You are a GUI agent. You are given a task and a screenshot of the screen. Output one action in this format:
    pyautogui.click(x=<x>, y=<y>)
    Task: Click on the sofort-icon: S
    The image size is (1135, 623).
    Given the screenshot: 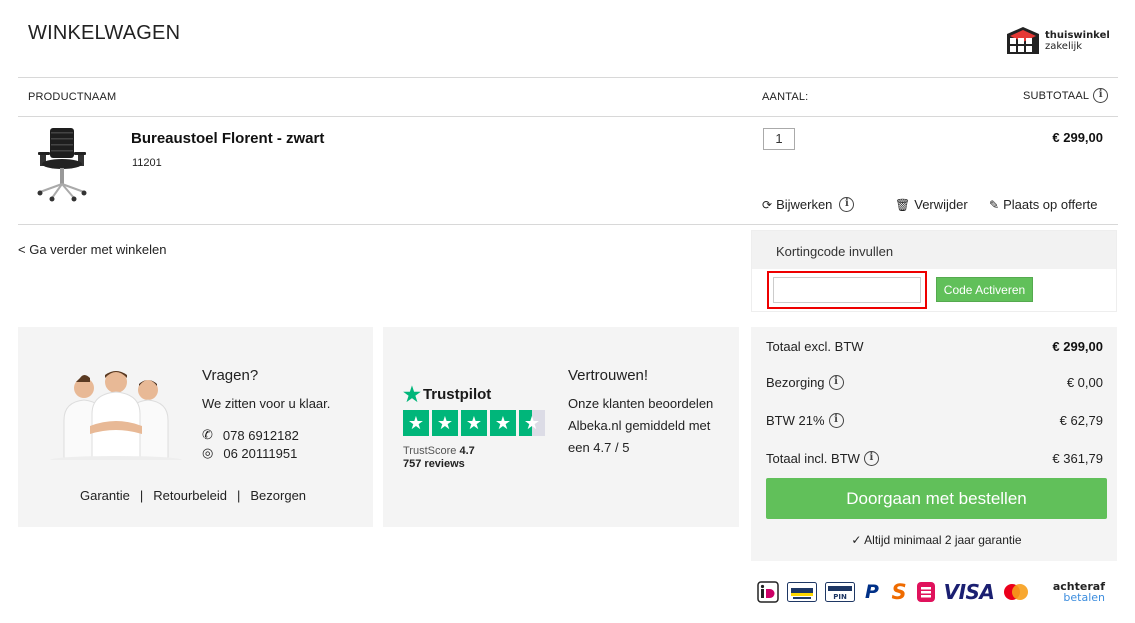 What is the action you would take?
    pyautogui.click(x=899, y=592)
    